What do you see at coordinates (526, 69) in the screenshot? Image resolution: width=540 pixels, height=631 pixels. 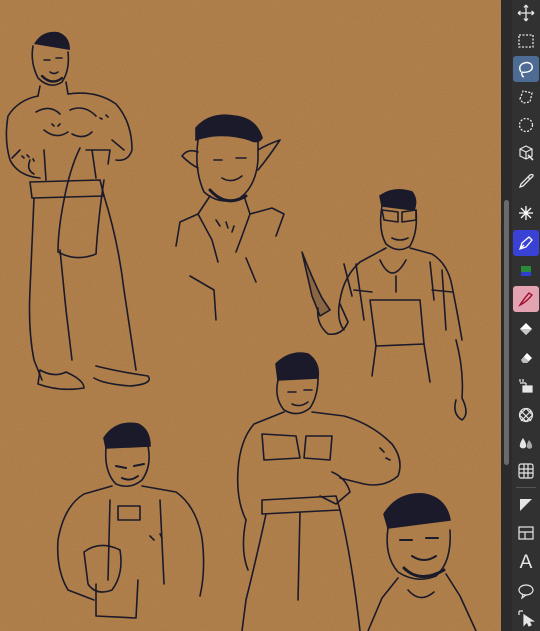 I see `lasso-select-icon` at bounding box center [526, 69].